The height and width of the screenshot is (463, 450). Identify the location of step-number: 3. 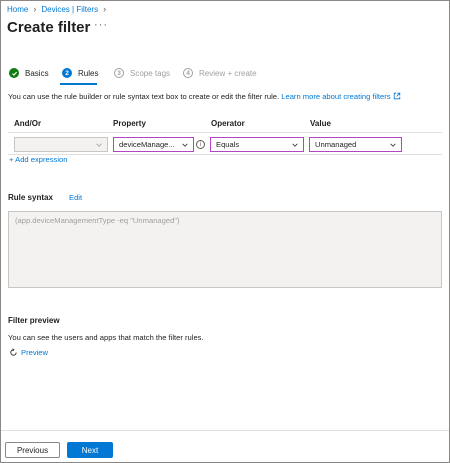
(119, 73).